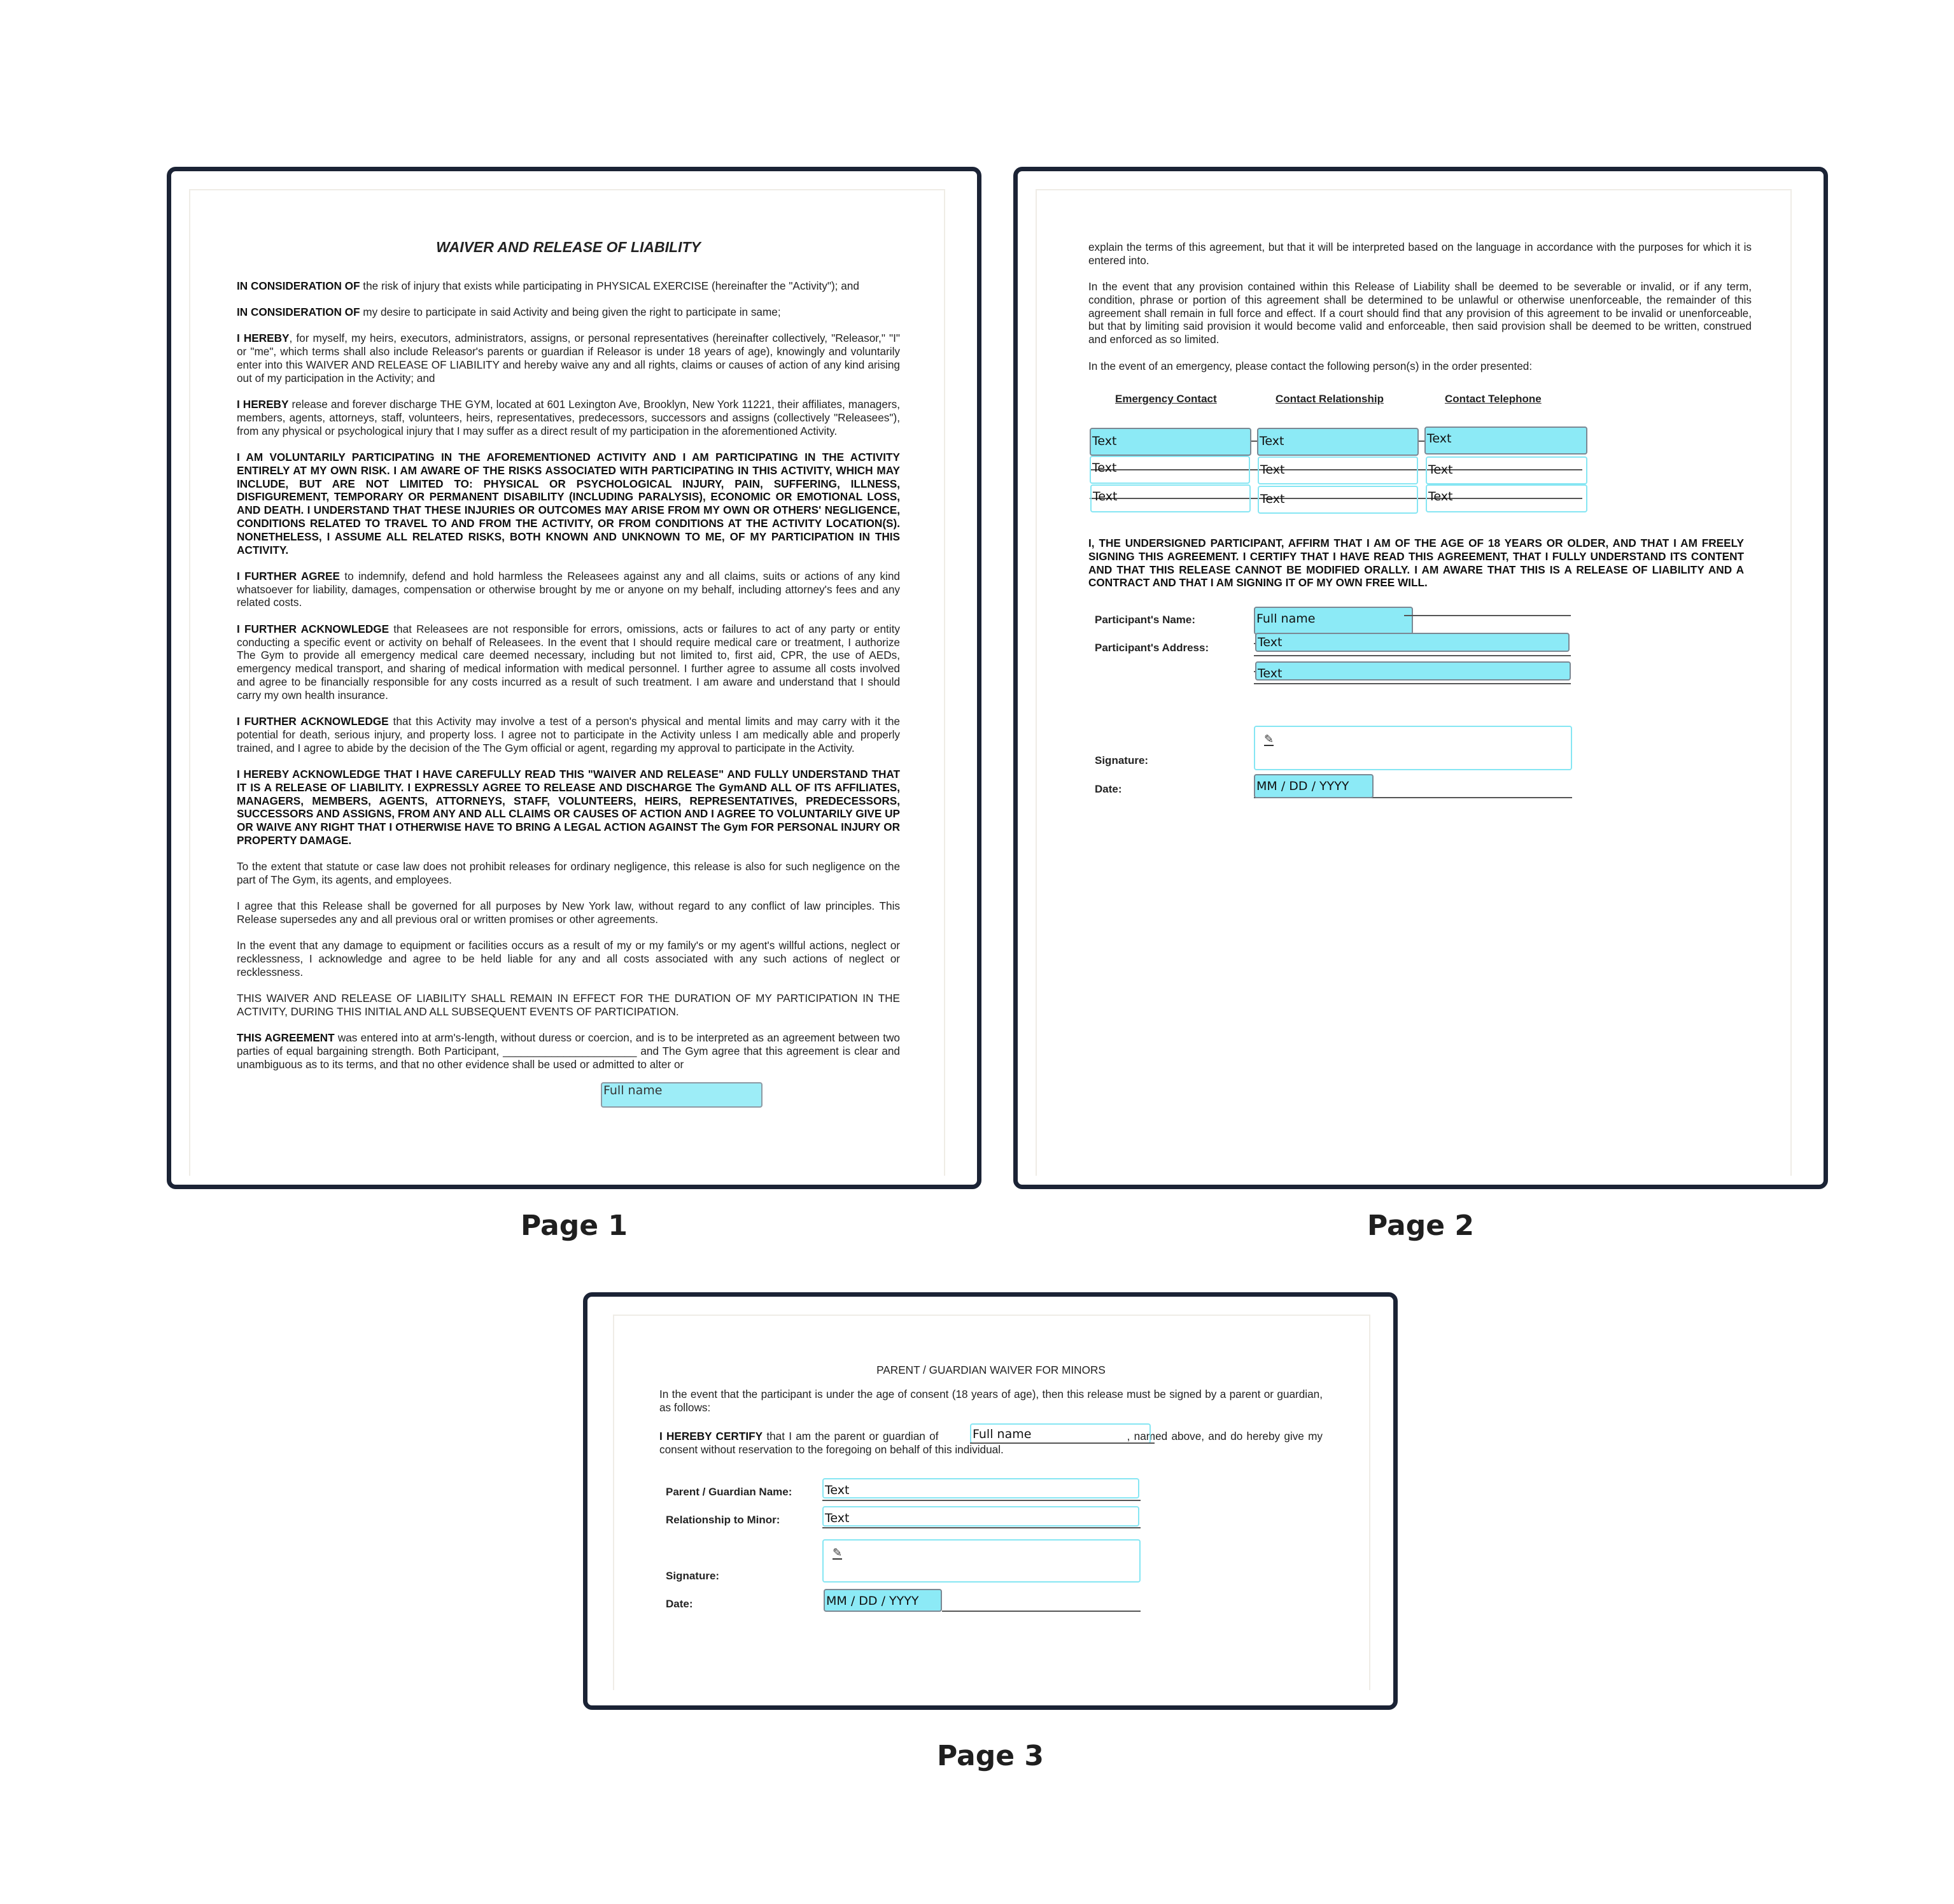 This screenshot has width=1954, height=1904. What do you see at coordinates (1338, 500) in the screenshot?
I see `contact-relationship-3-field: Text` at bounding box center [1338, 500].